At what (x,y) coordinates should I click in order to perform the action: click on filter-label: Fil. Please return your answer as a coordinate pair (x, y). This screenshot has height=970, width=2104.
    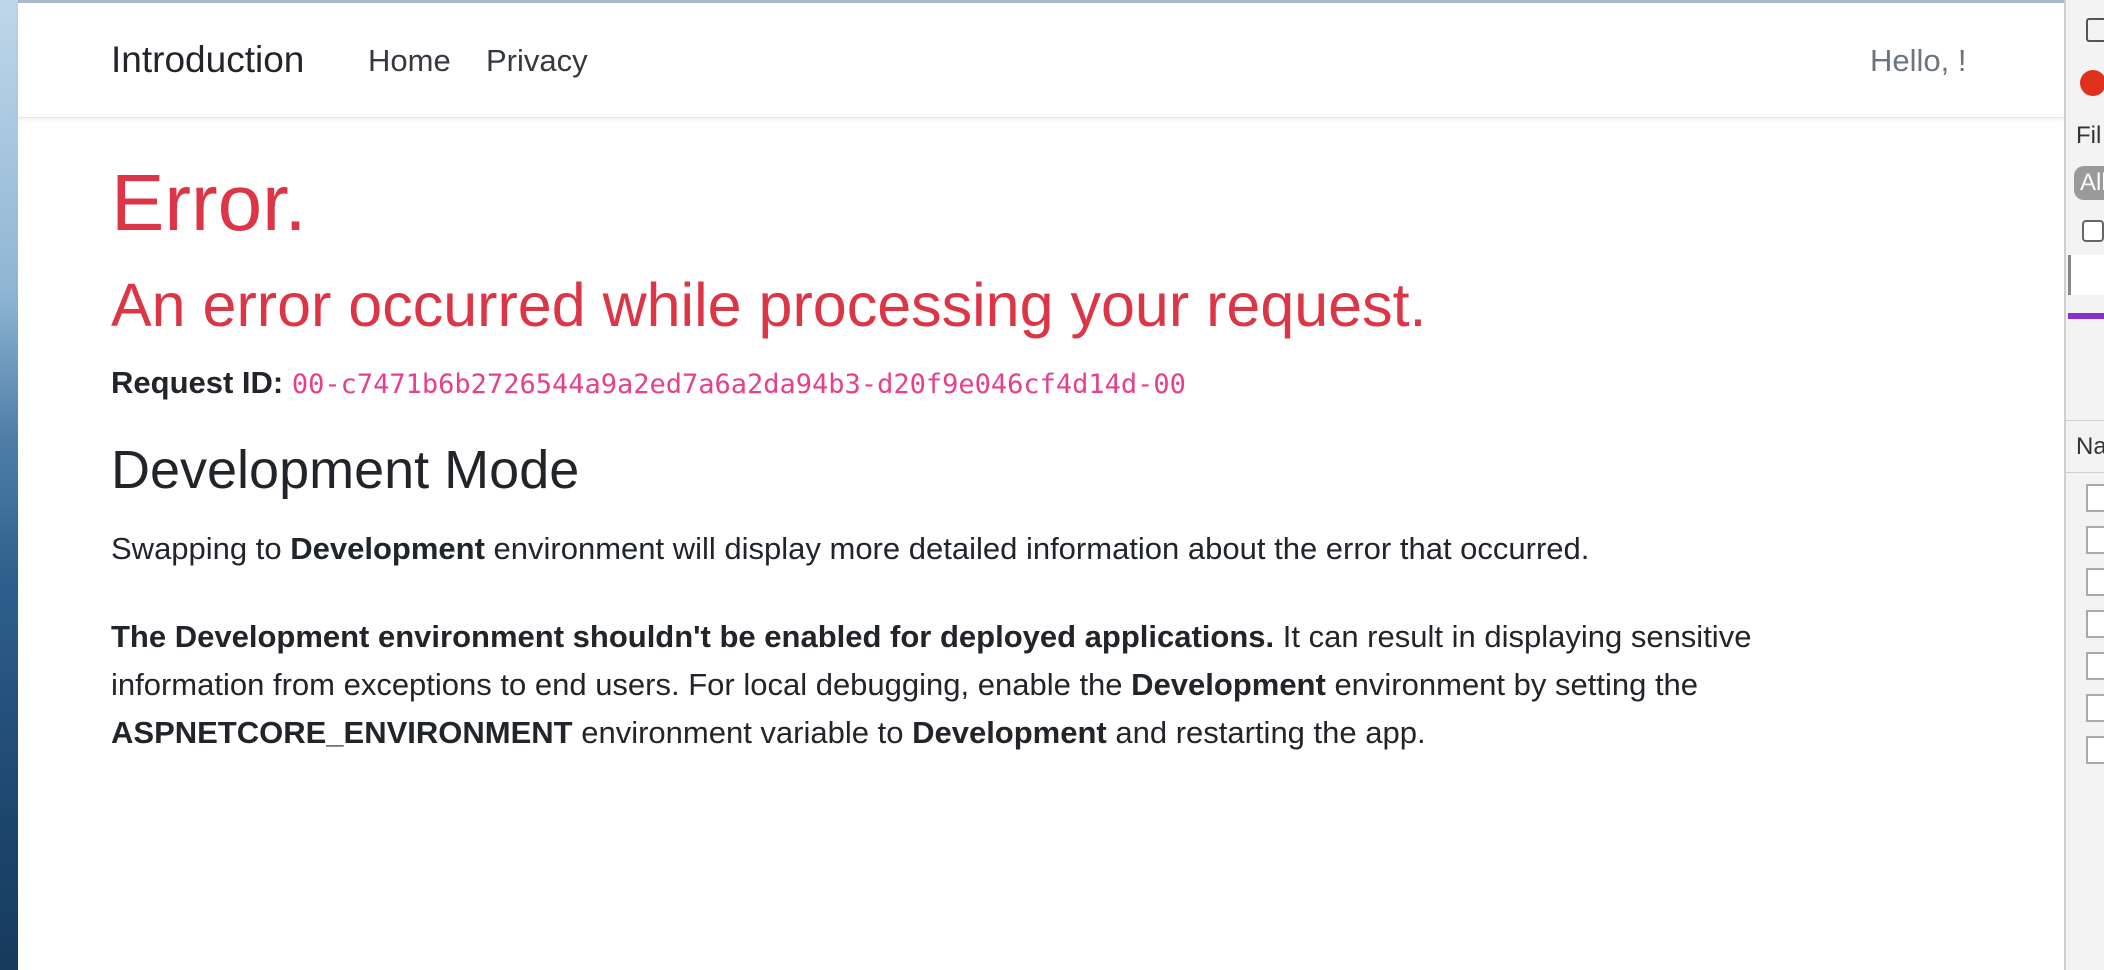
    Looking at the image, I should click on (2089, 135).